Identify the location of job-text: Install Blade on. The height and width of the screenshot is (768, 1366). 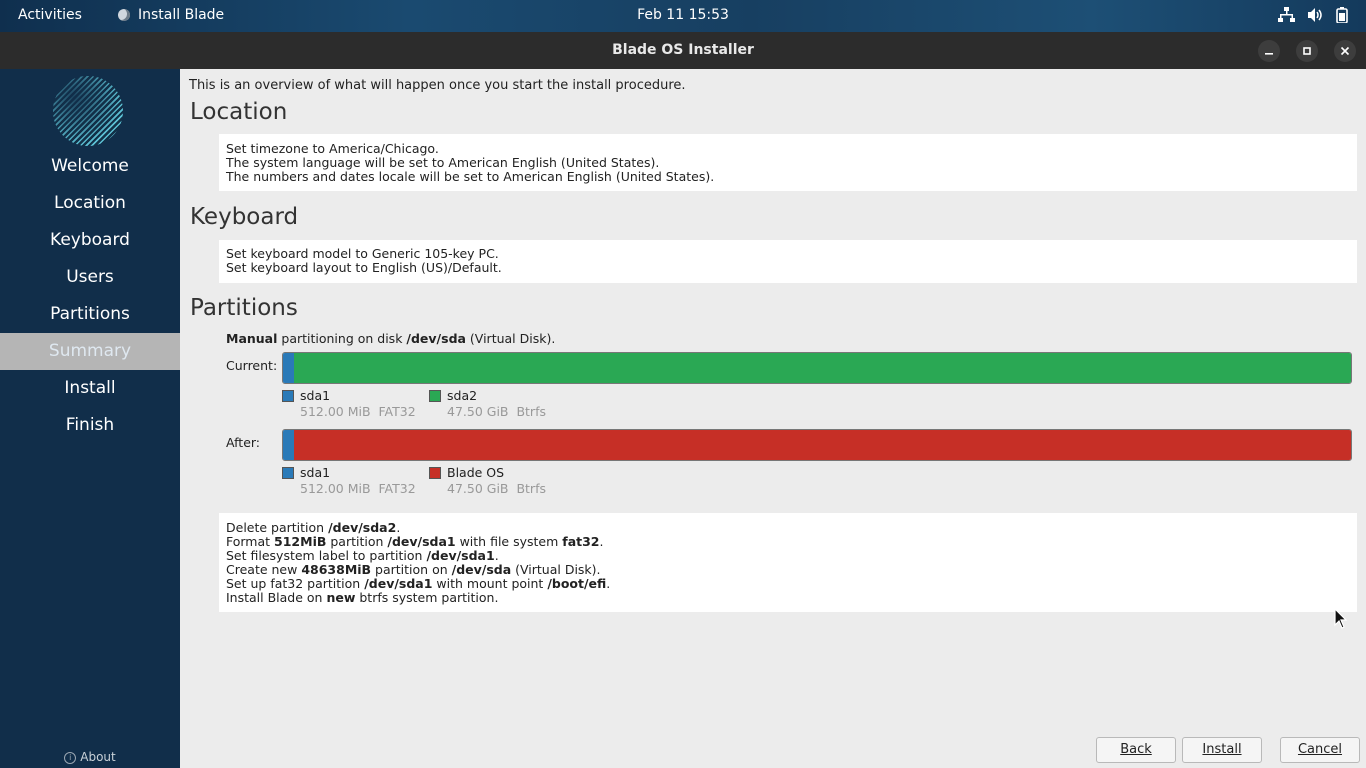
(276, 597).